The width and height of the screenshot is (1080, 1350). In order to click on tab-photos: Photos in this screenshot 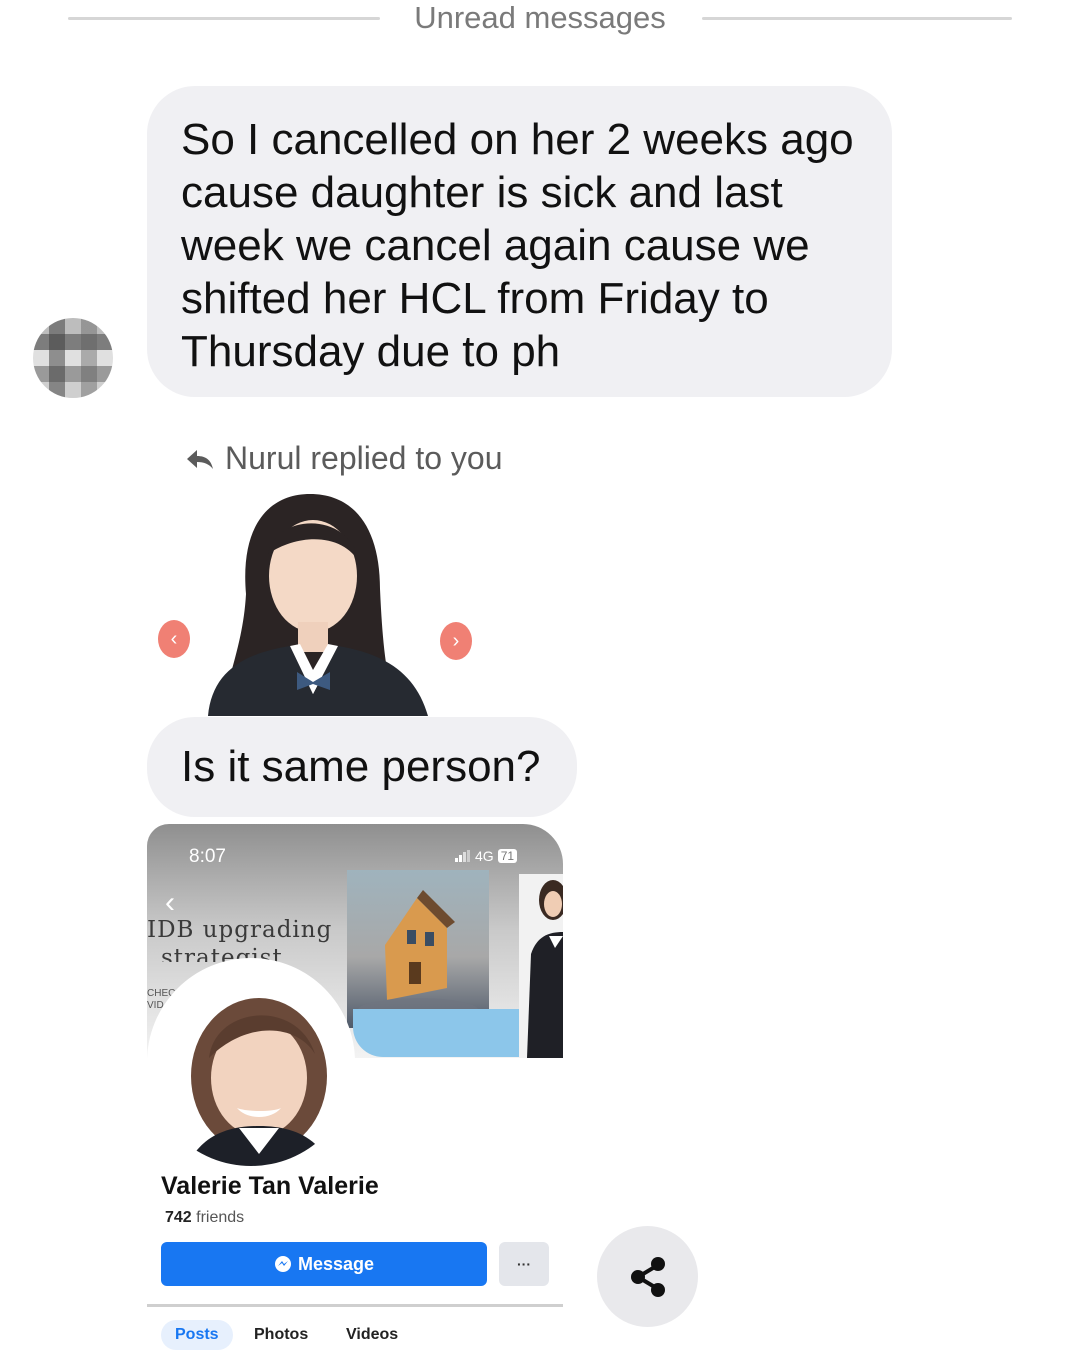, I will do `click(281, 1335)`.